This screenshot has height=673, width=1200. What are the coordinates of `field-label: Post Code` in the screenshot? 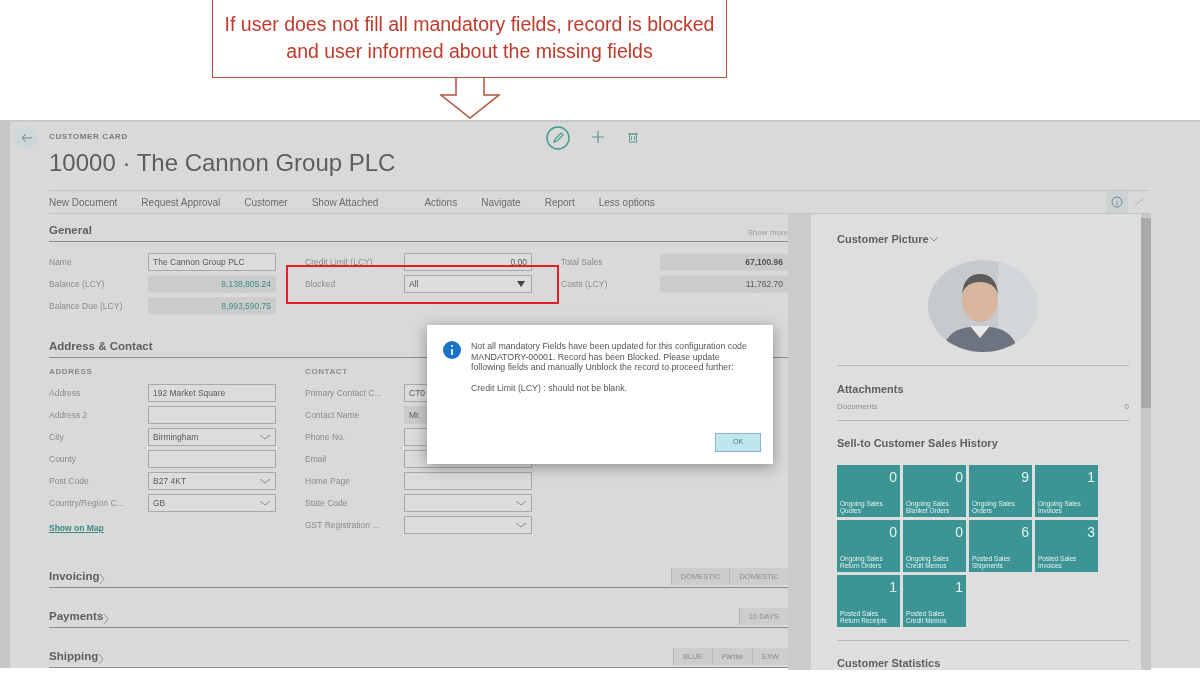 It's located at (69, 481).